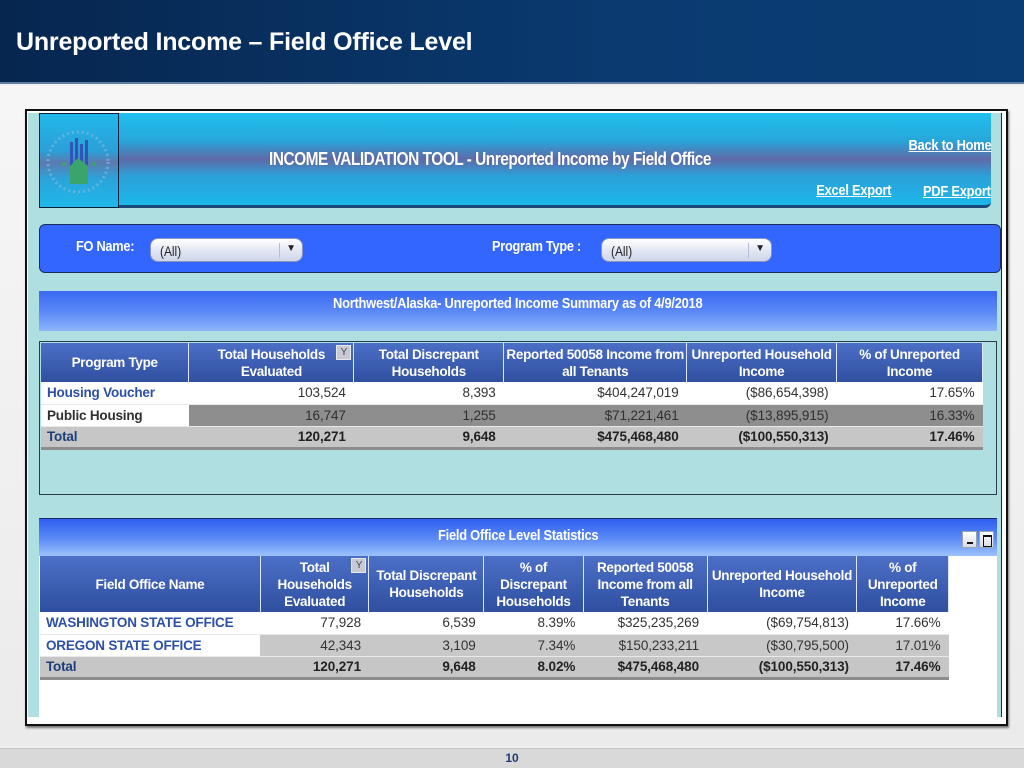 Image resolution: width=1024 pixels, height=768 pixels. I want to click on cell-reported-income: $325,235,269, so click(645, 623).